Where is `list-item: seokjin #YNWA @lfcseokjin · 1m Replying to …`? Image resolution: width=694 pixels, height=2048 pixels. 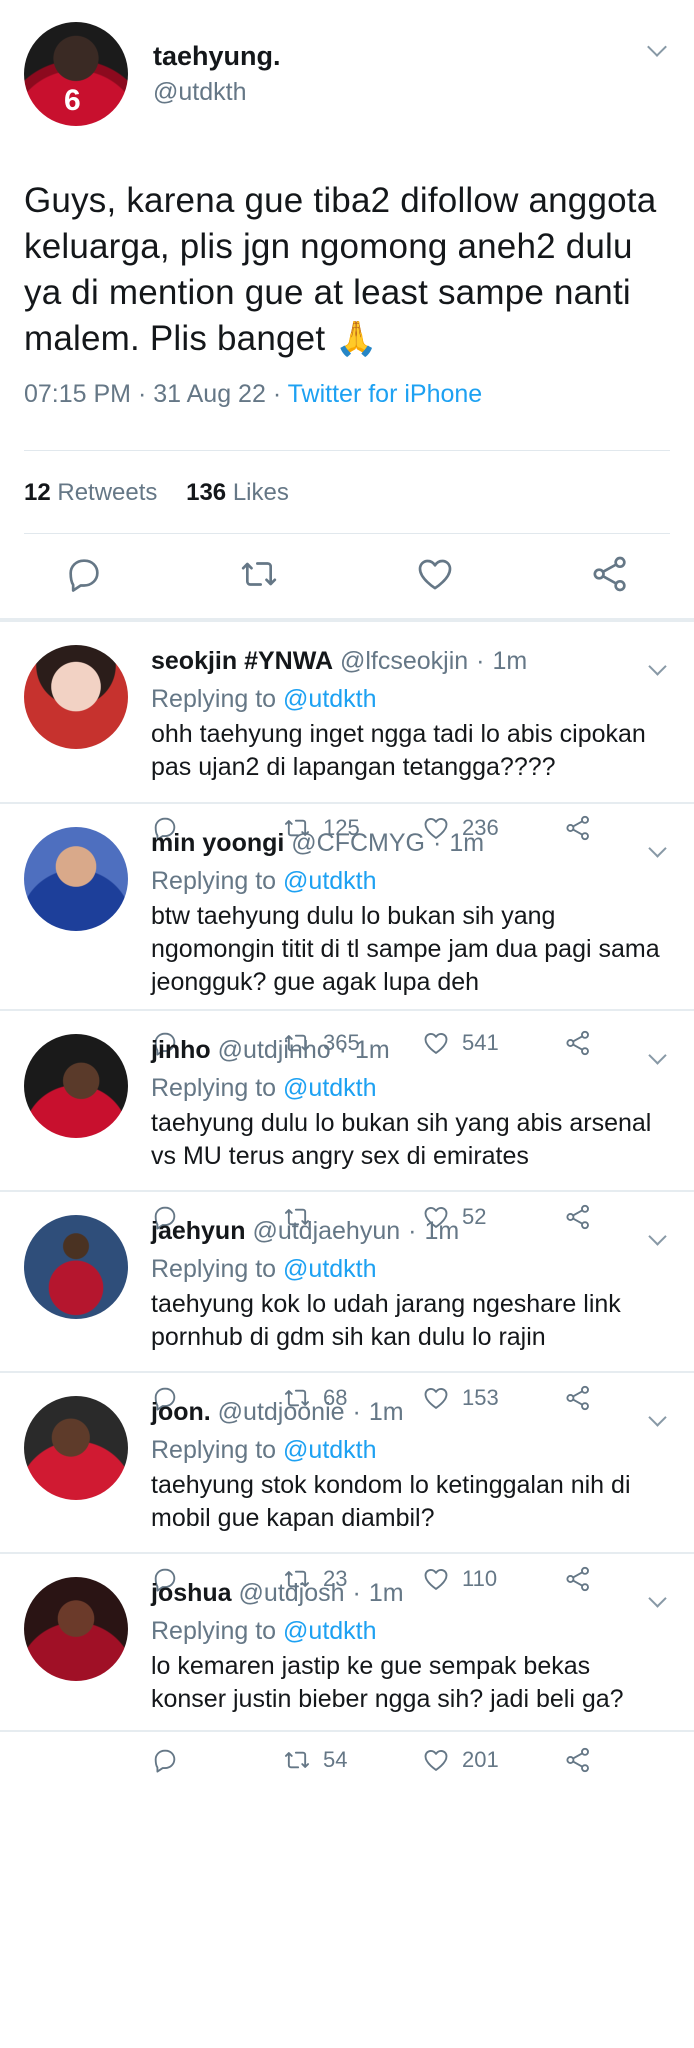
list-item: seokjin #YNWA @lfcseokjin · 1m Replying to … is located at coordinates (347, 713).